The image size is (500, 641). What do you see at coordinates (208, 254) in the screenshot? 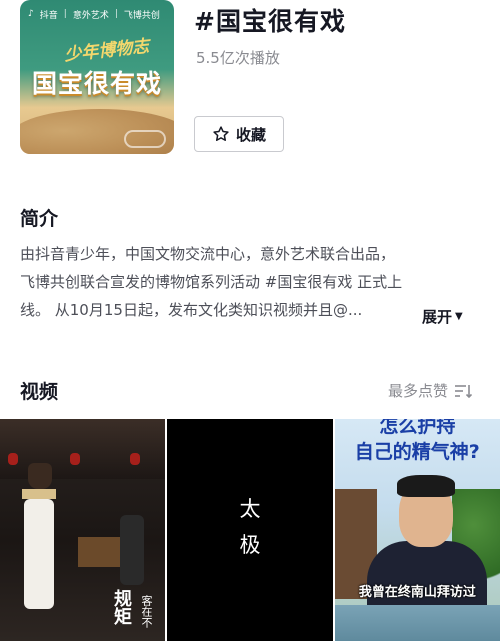
I see `intro-line: 由抖音青少年，中国文物交流中心，意外艺术联合出品，` at bounding box center [208, 254].